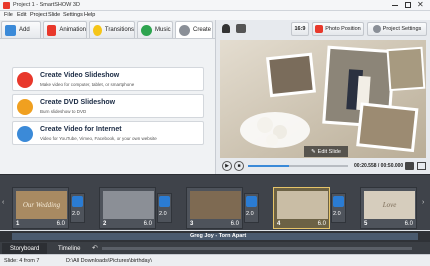  Describe the element at coordinates (298, 166) in the screenshot. I see `progress-track` at that location.